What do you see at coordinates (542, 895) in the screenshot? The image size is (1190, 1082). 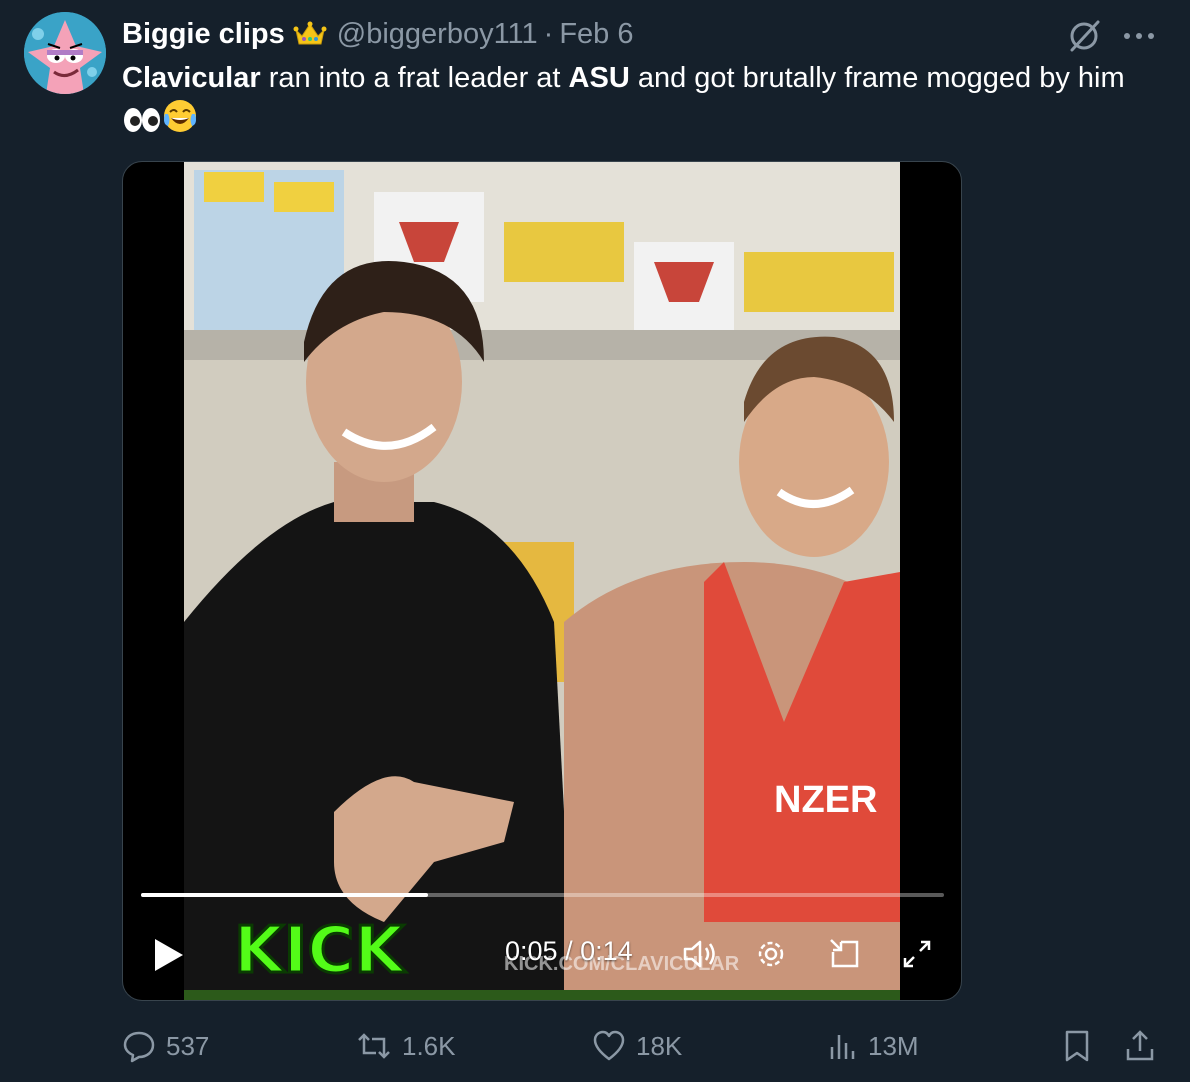 I see `video-progress-bar` at bounding box center [542, 895].